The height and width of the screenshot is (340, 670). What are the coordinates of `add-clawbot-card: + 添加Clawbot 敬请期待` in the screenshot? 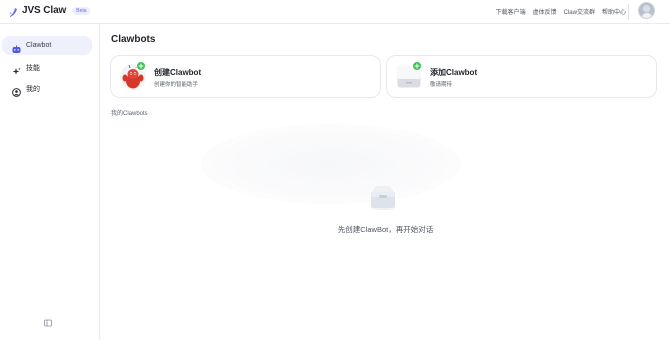 It's located at (521, 76).